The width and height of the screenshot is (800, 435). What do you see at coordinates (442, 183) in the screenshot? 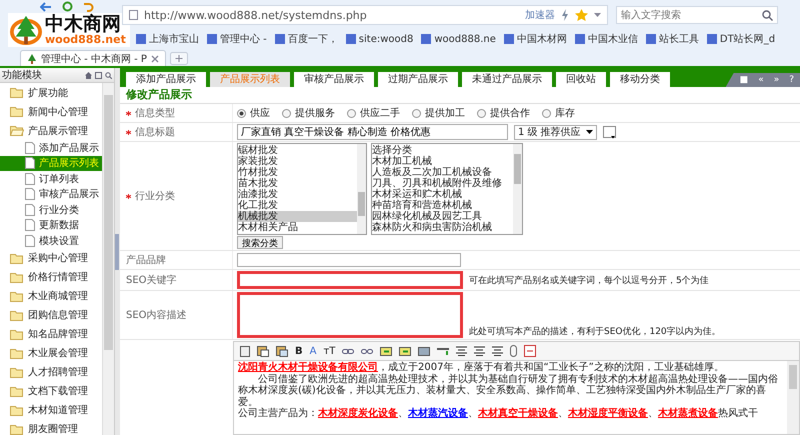
I see `list-option: 刀具、刃具和机械附件及维修` at bounding box center [442, 183].